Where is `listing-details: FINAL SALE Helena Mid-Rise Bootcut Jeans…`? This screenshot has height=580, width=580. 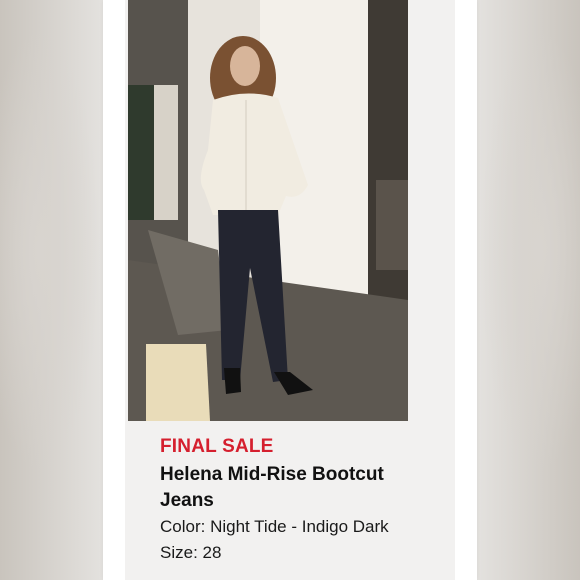 listing-details: FINAL SALE Helena Mid-Rise Bootcut Jeans… is located at coordinates (305, 500).